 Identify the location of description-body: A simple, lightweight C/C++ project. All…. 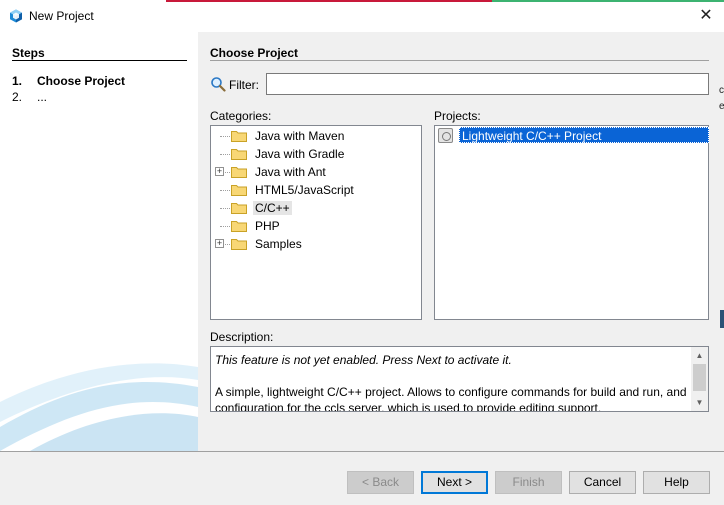
(451, 398).